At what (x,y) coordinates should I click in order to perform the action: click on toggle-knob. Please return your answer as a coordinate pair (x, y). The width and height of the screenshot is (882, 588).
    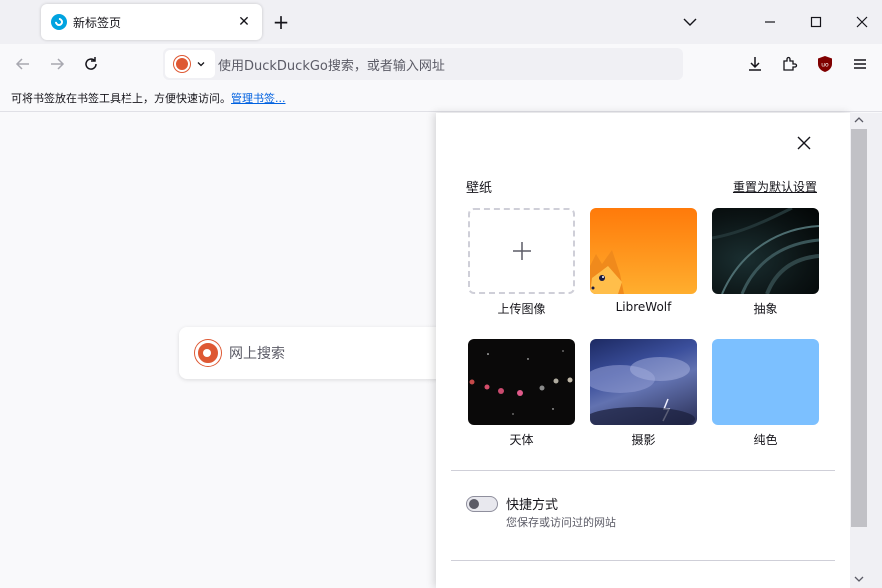
    Looking at the image, I should click on (474, 504).